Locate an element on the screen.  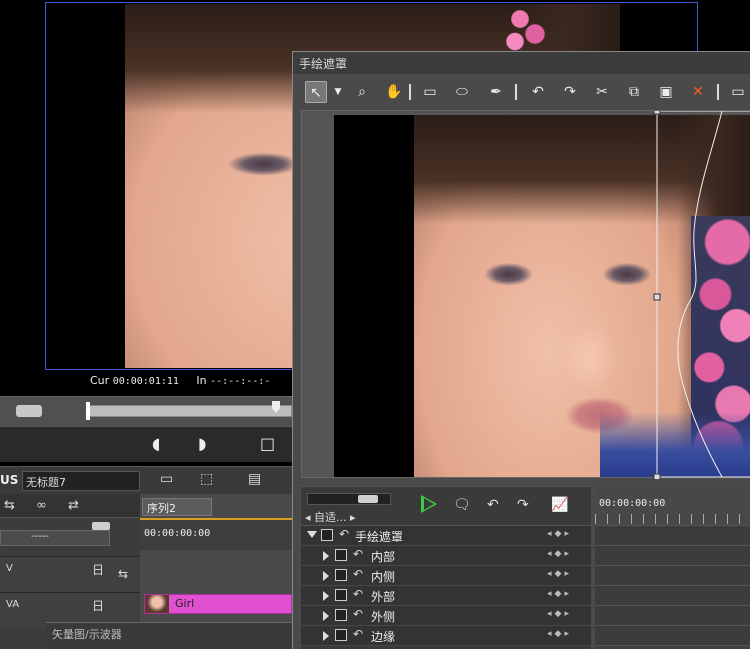
tree-row: ↶ 内部 ◂◆▸ is located at coordinates (446, 556).